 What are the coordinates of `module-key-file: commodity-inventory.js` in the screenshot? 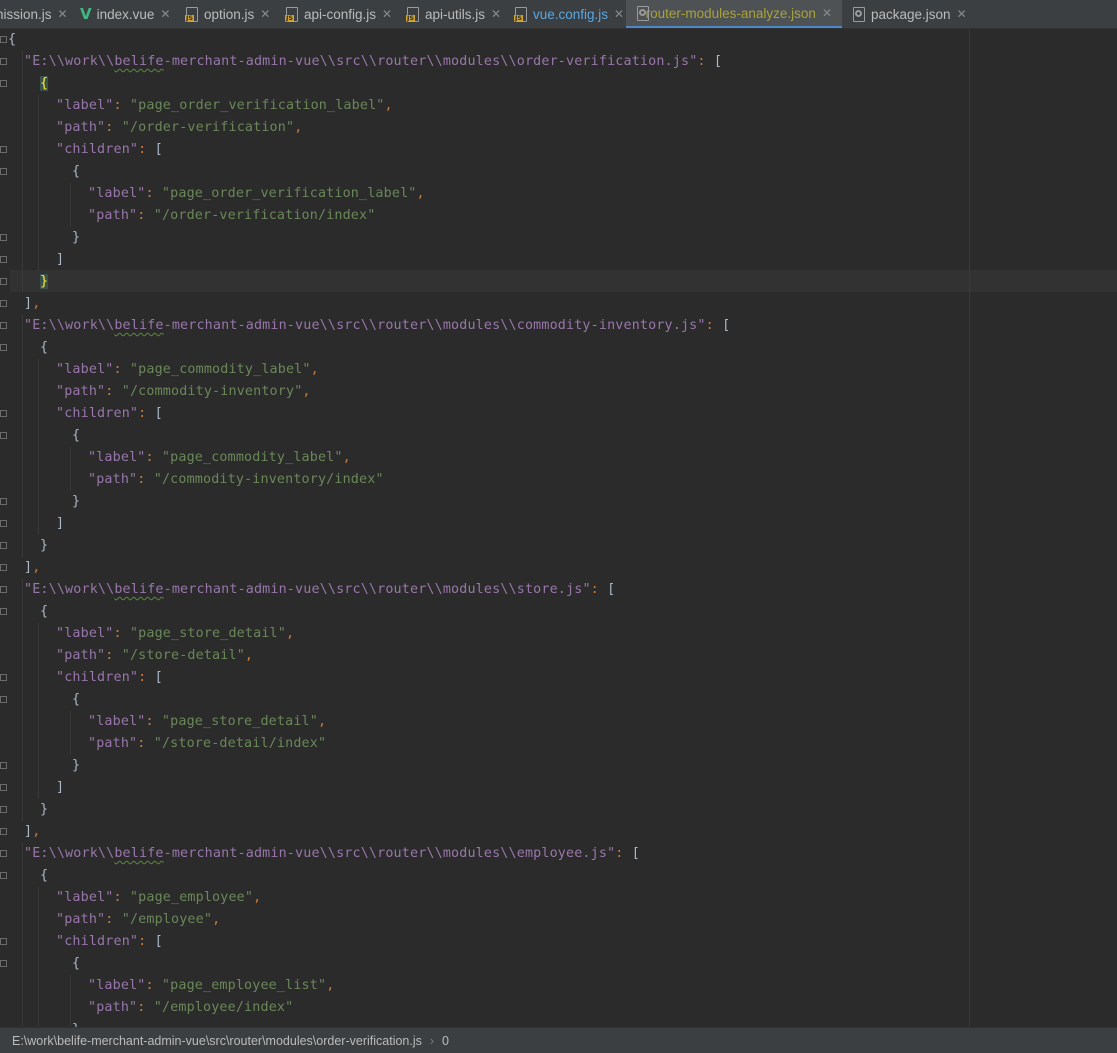 It's located at (607, 325).